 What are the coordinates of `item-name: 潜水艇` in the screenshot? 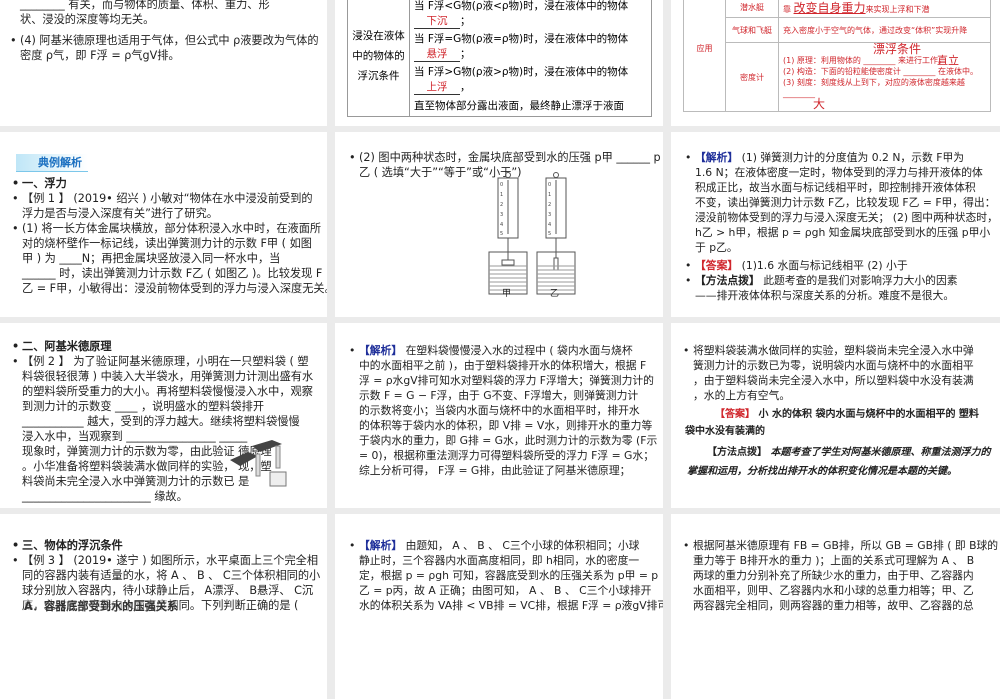 It's located at (752, 9).